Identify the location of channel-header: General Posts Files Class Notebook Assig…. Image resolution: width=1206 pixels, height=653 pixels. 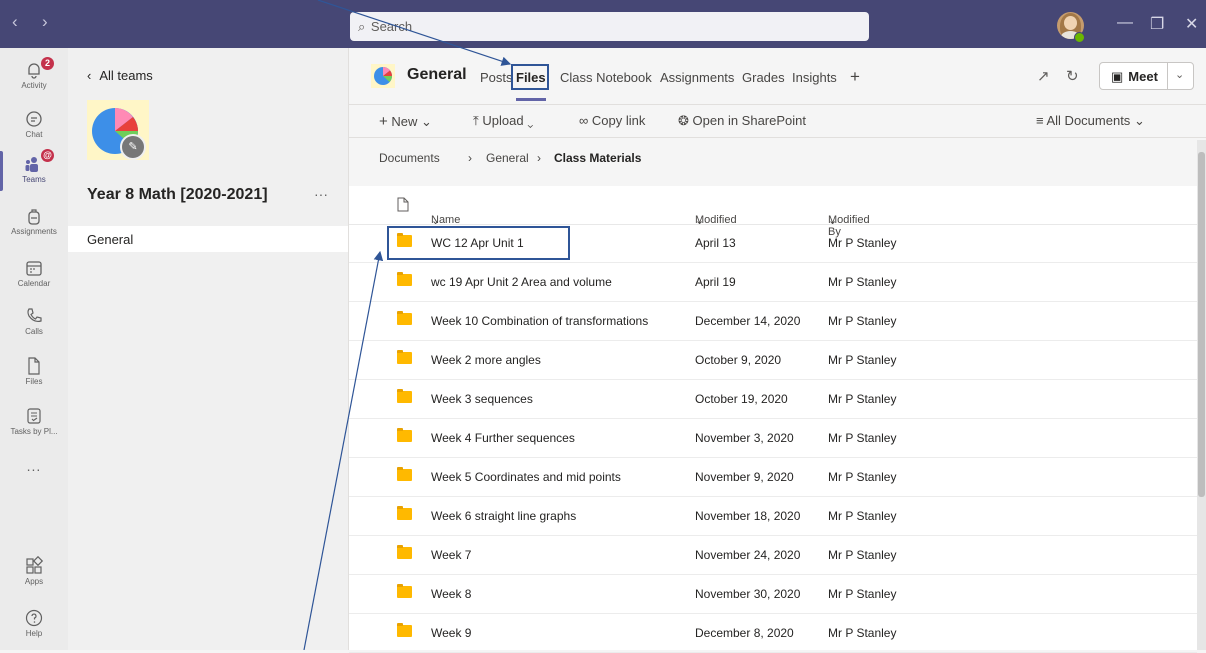
(777, 76).